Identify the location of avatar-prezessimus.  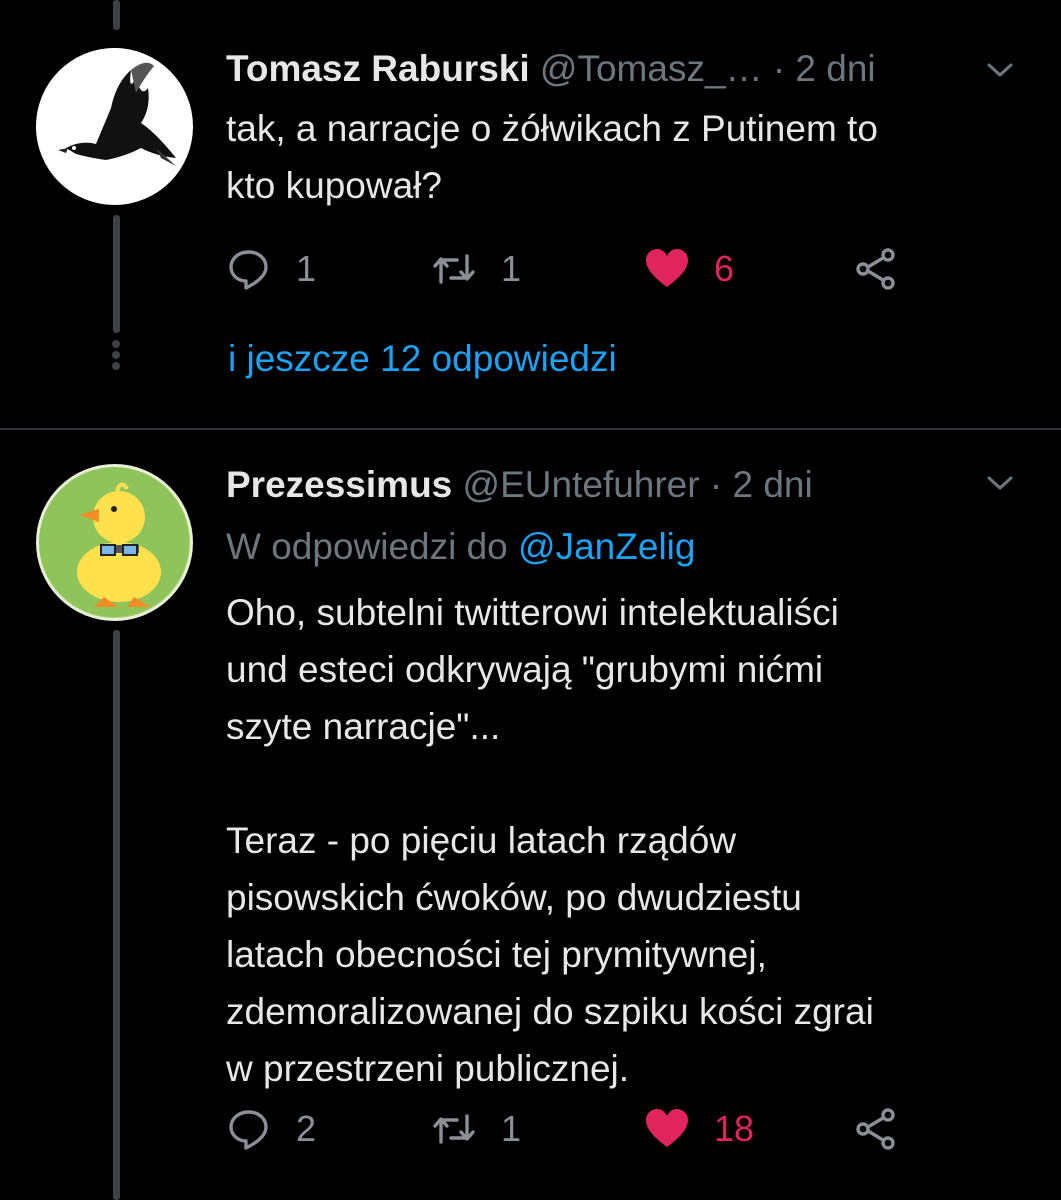
(114, 542).